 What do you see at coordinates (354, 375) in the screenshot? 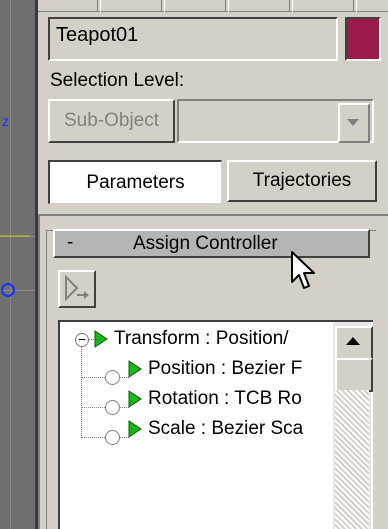
I see `scroll-thumb` at bounding box center [354, 375].